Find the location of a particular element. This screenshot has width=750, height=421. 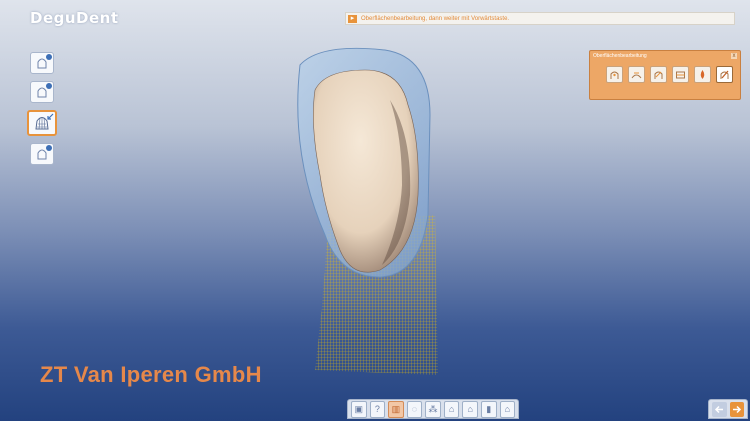

mesh-tooth-button: ⌂ is located at coordinates (451, 409).